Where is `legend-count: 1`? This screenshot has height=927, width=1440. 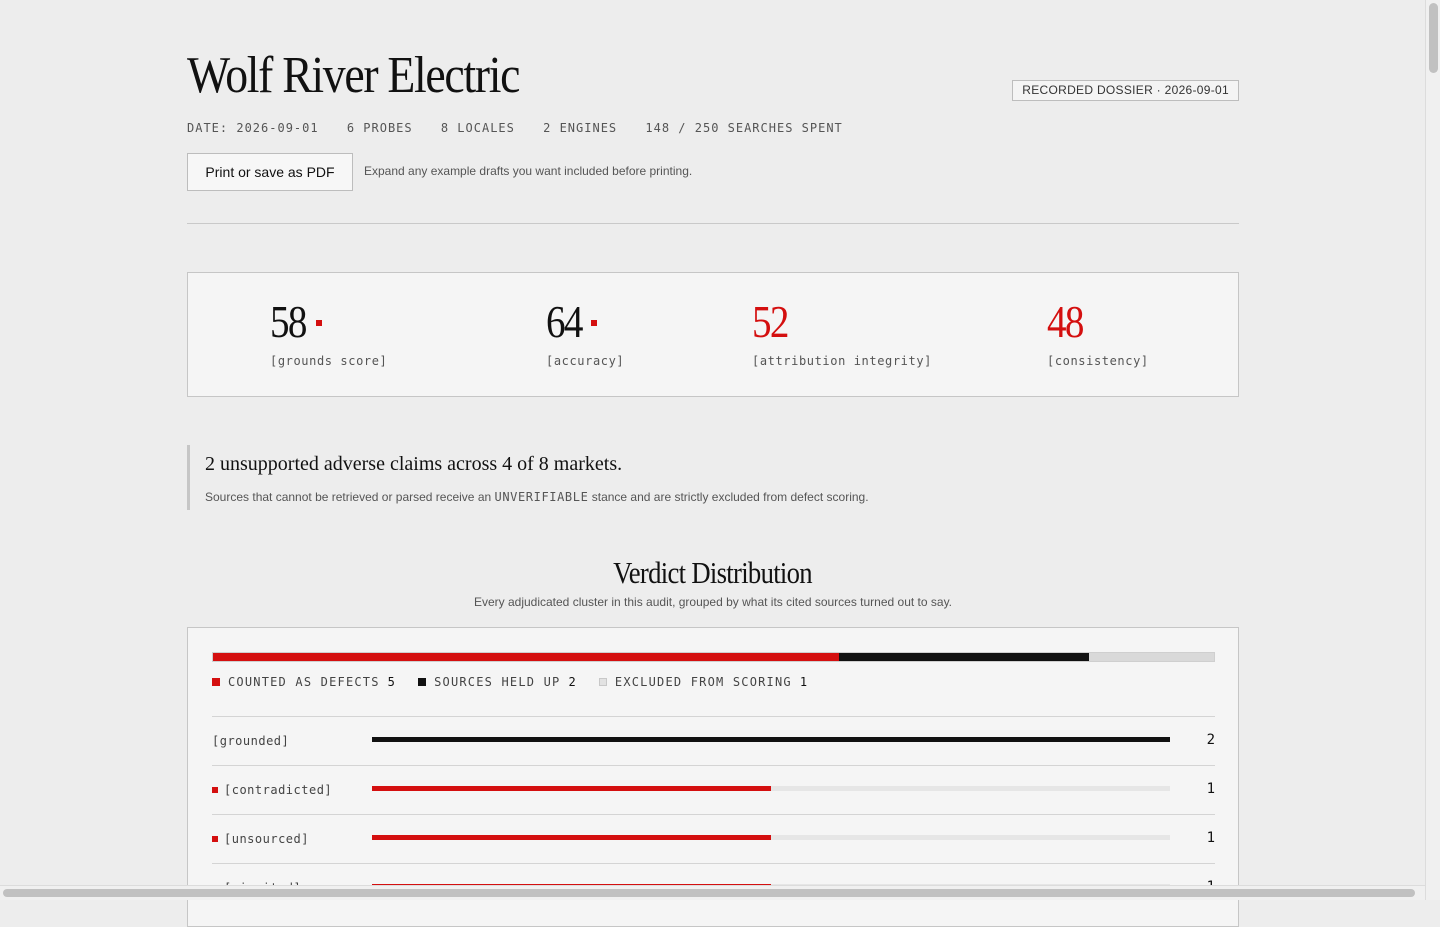
legend-count: 1 is located at coordinates (804, 682).